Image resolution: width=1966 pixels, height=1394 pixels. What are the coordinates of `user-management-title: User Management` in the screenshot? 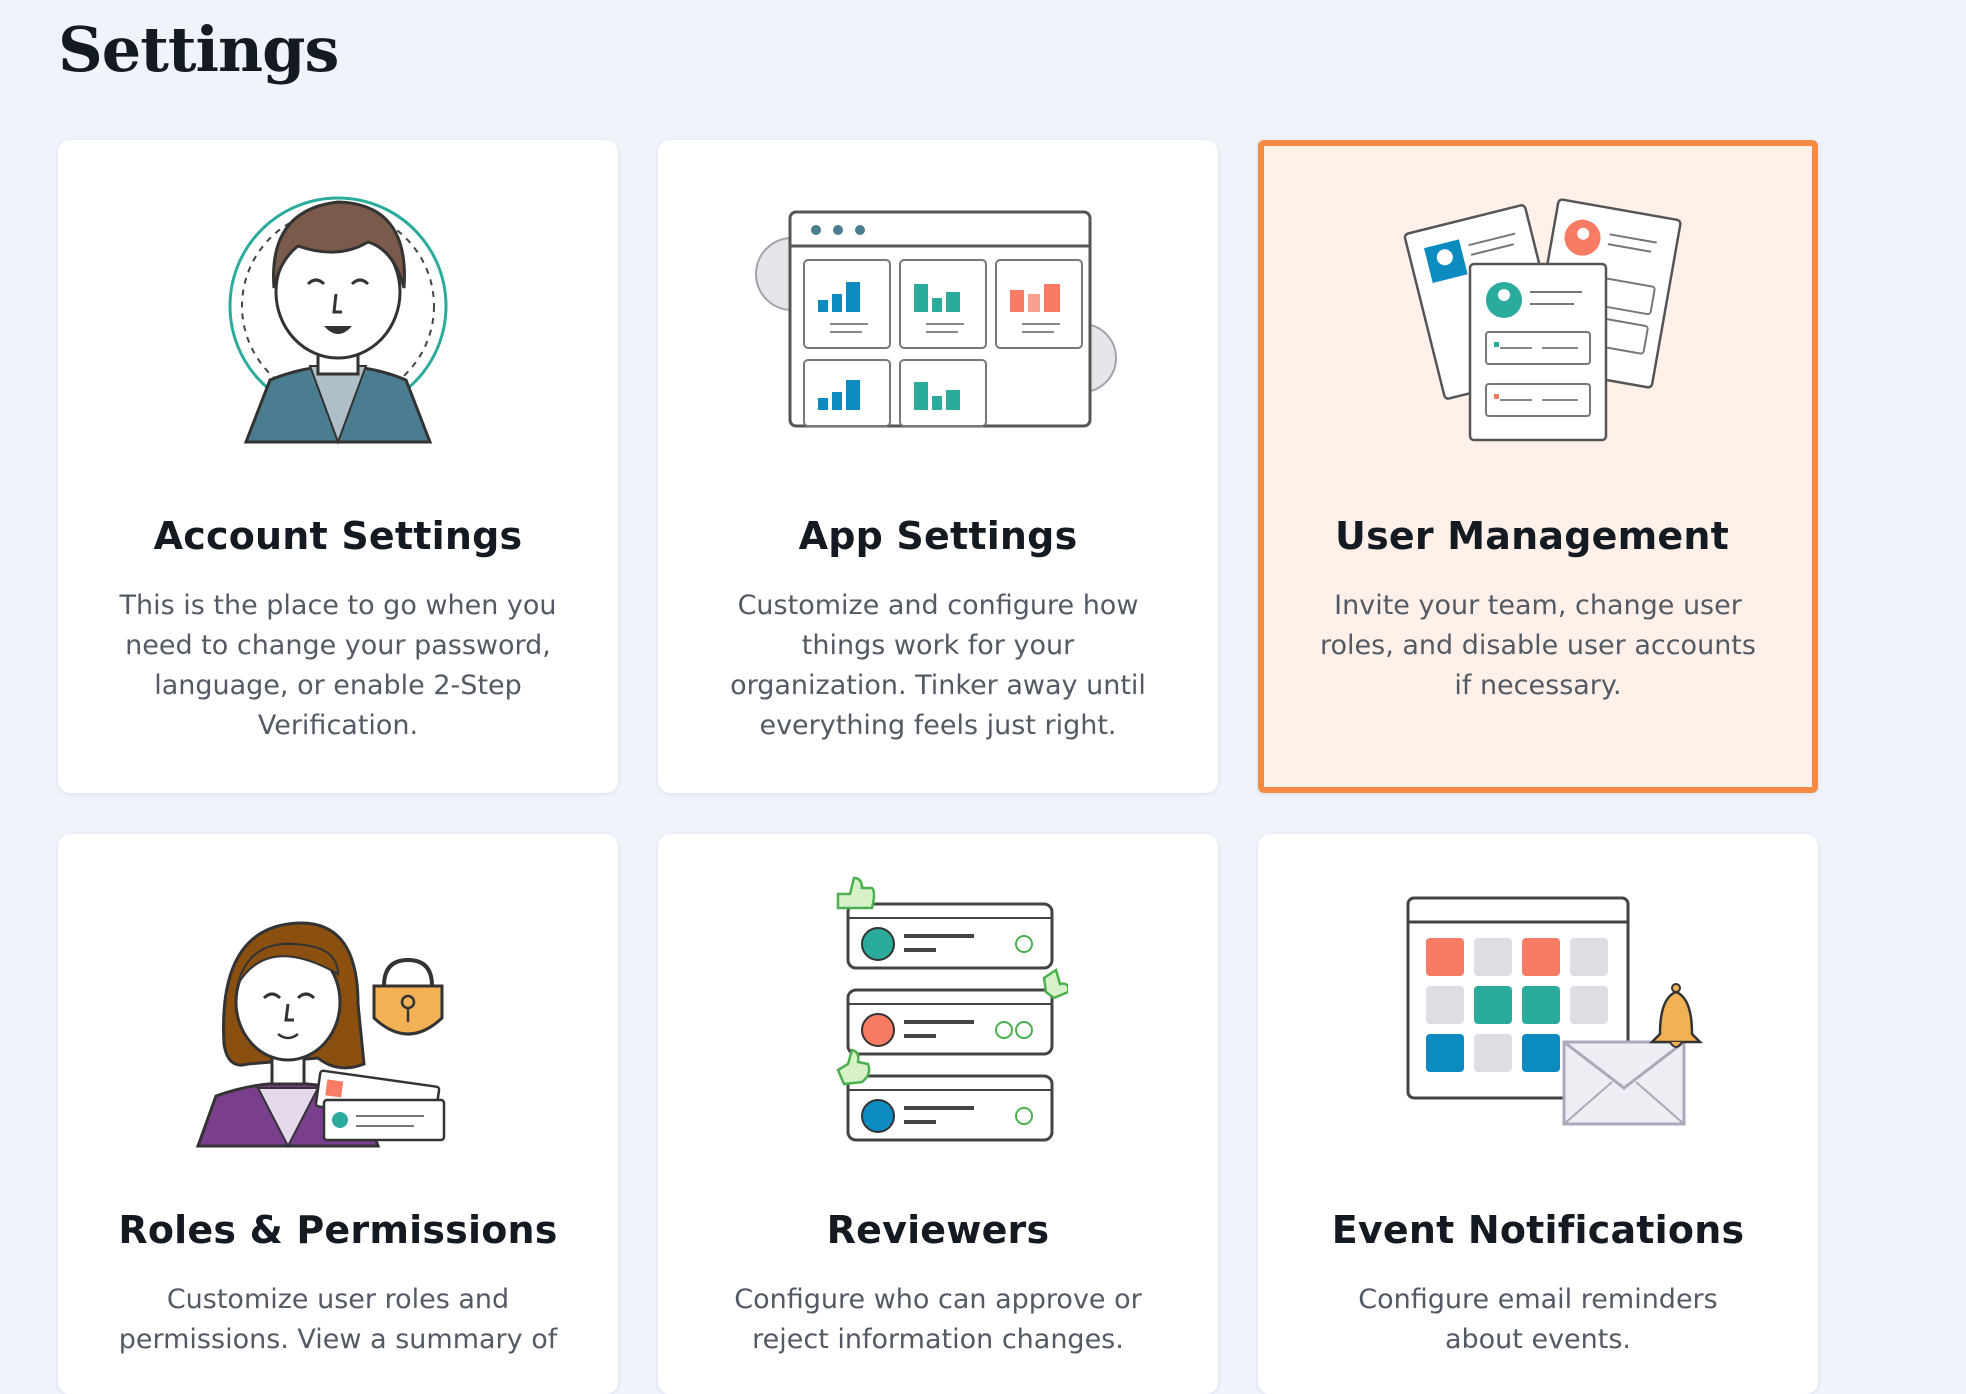 It's located at (1532, 536).